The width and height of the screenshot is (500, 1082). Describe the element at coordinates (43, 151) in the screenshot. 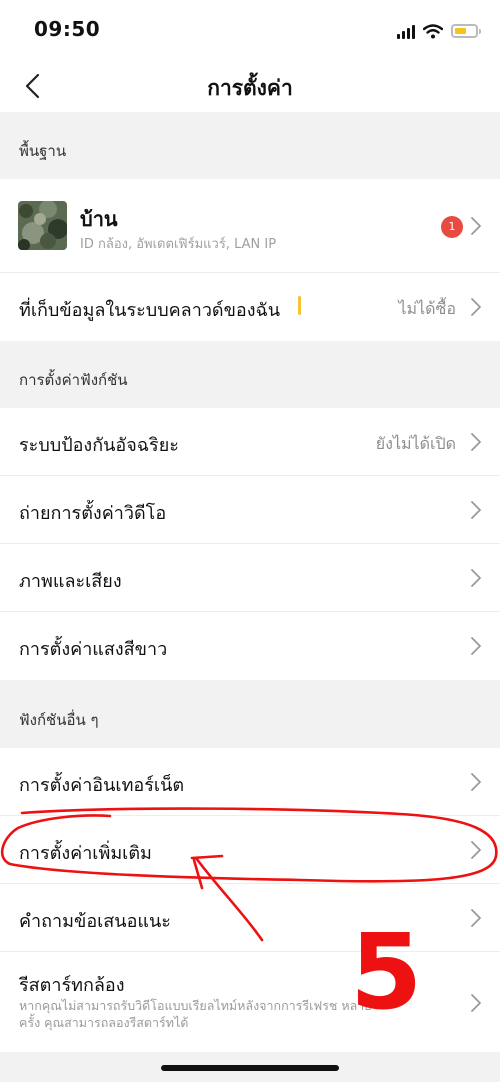

I see `section-title: พื้นฐาน` at that location.